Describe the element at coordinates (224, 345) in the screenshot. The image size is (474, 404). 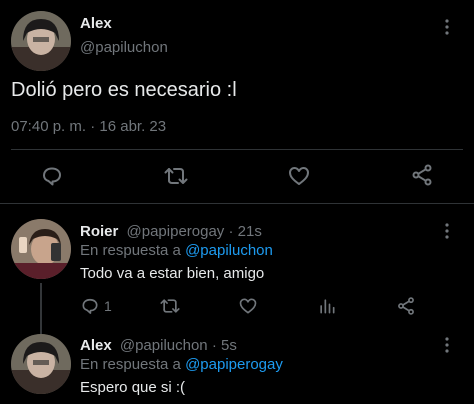
I see `reply-time: · 5s` at that location.